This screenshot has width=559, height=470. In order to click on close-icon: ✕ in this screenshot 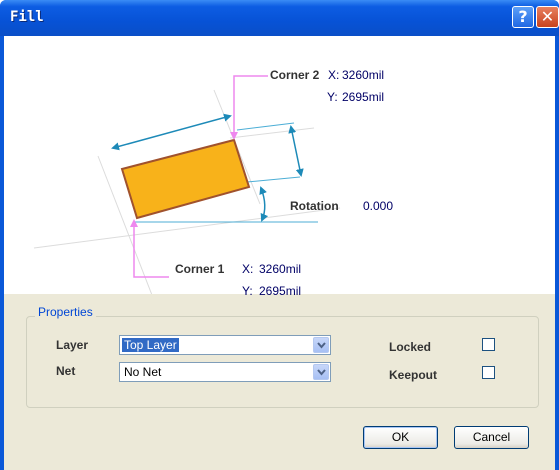, I will do `click(547, 16)`.